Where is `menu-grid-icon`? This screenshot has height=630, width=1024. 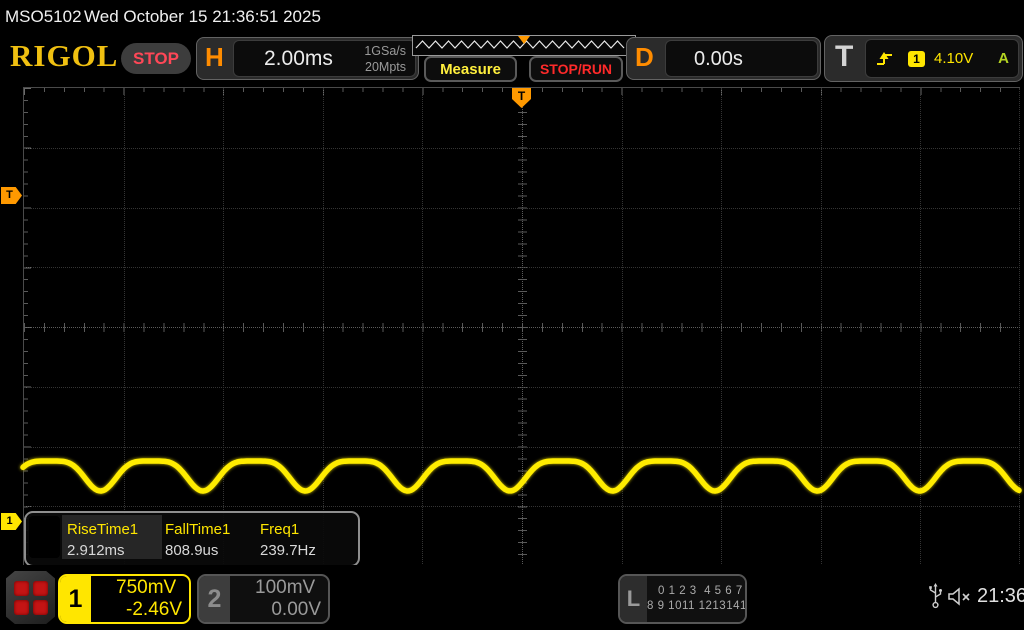
menu-grid-icon is located at coordinates (30, 597).